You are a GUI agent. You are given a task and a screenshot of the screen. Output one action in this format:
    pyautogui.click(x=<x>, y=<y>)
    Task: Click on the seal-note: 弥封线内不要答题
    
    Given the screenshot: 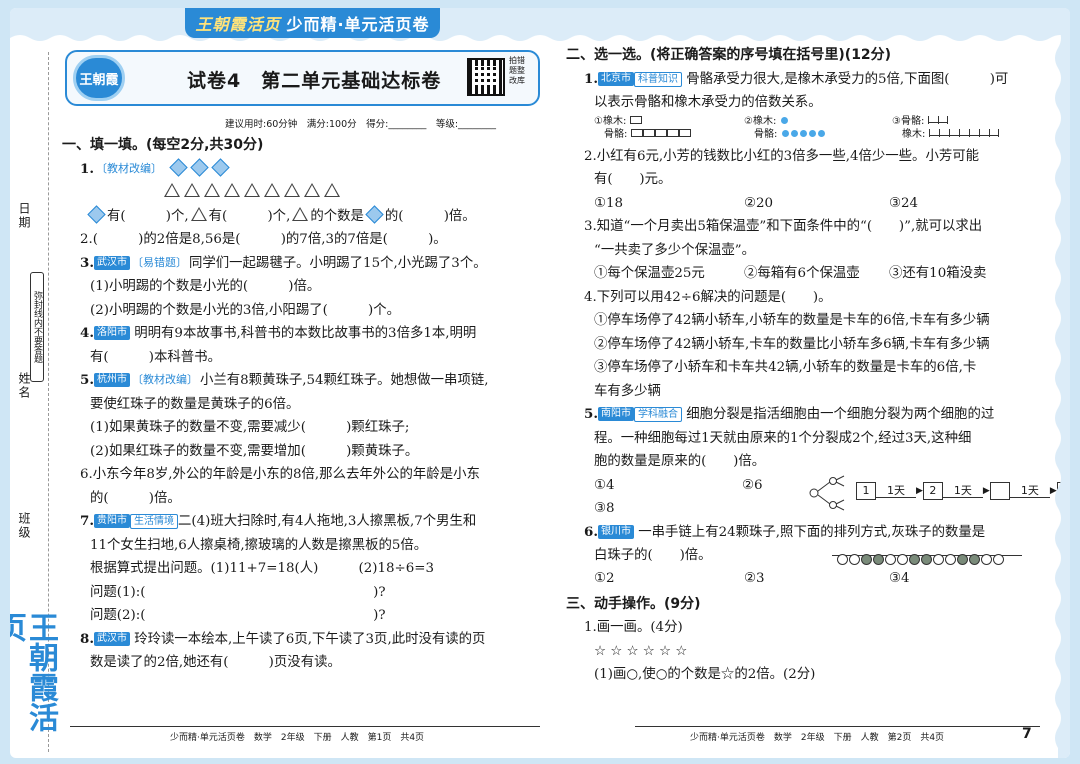 What is the action you would take?
    pyautogui.click(x=37, y=327)
    